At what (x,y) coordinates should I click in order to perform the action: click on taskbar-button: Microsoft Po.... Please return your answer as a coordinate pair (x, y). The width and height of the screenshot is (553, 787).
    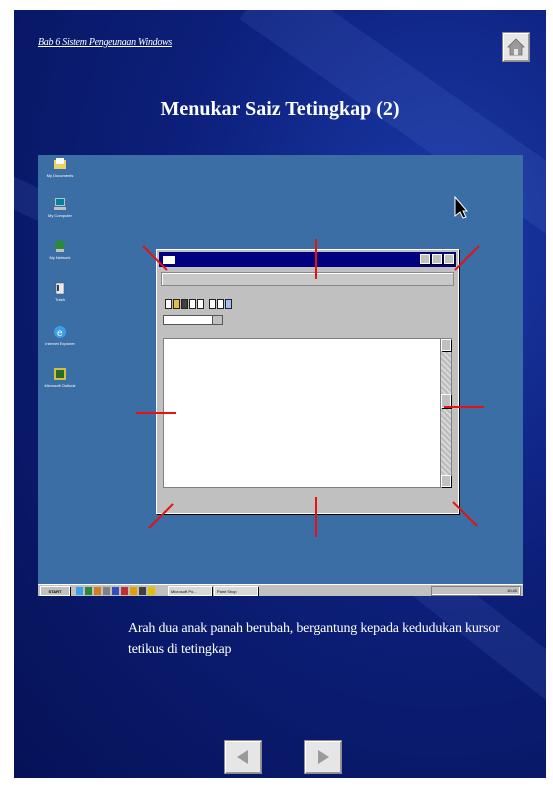
    Looking at the image, I should click on (190, 591).